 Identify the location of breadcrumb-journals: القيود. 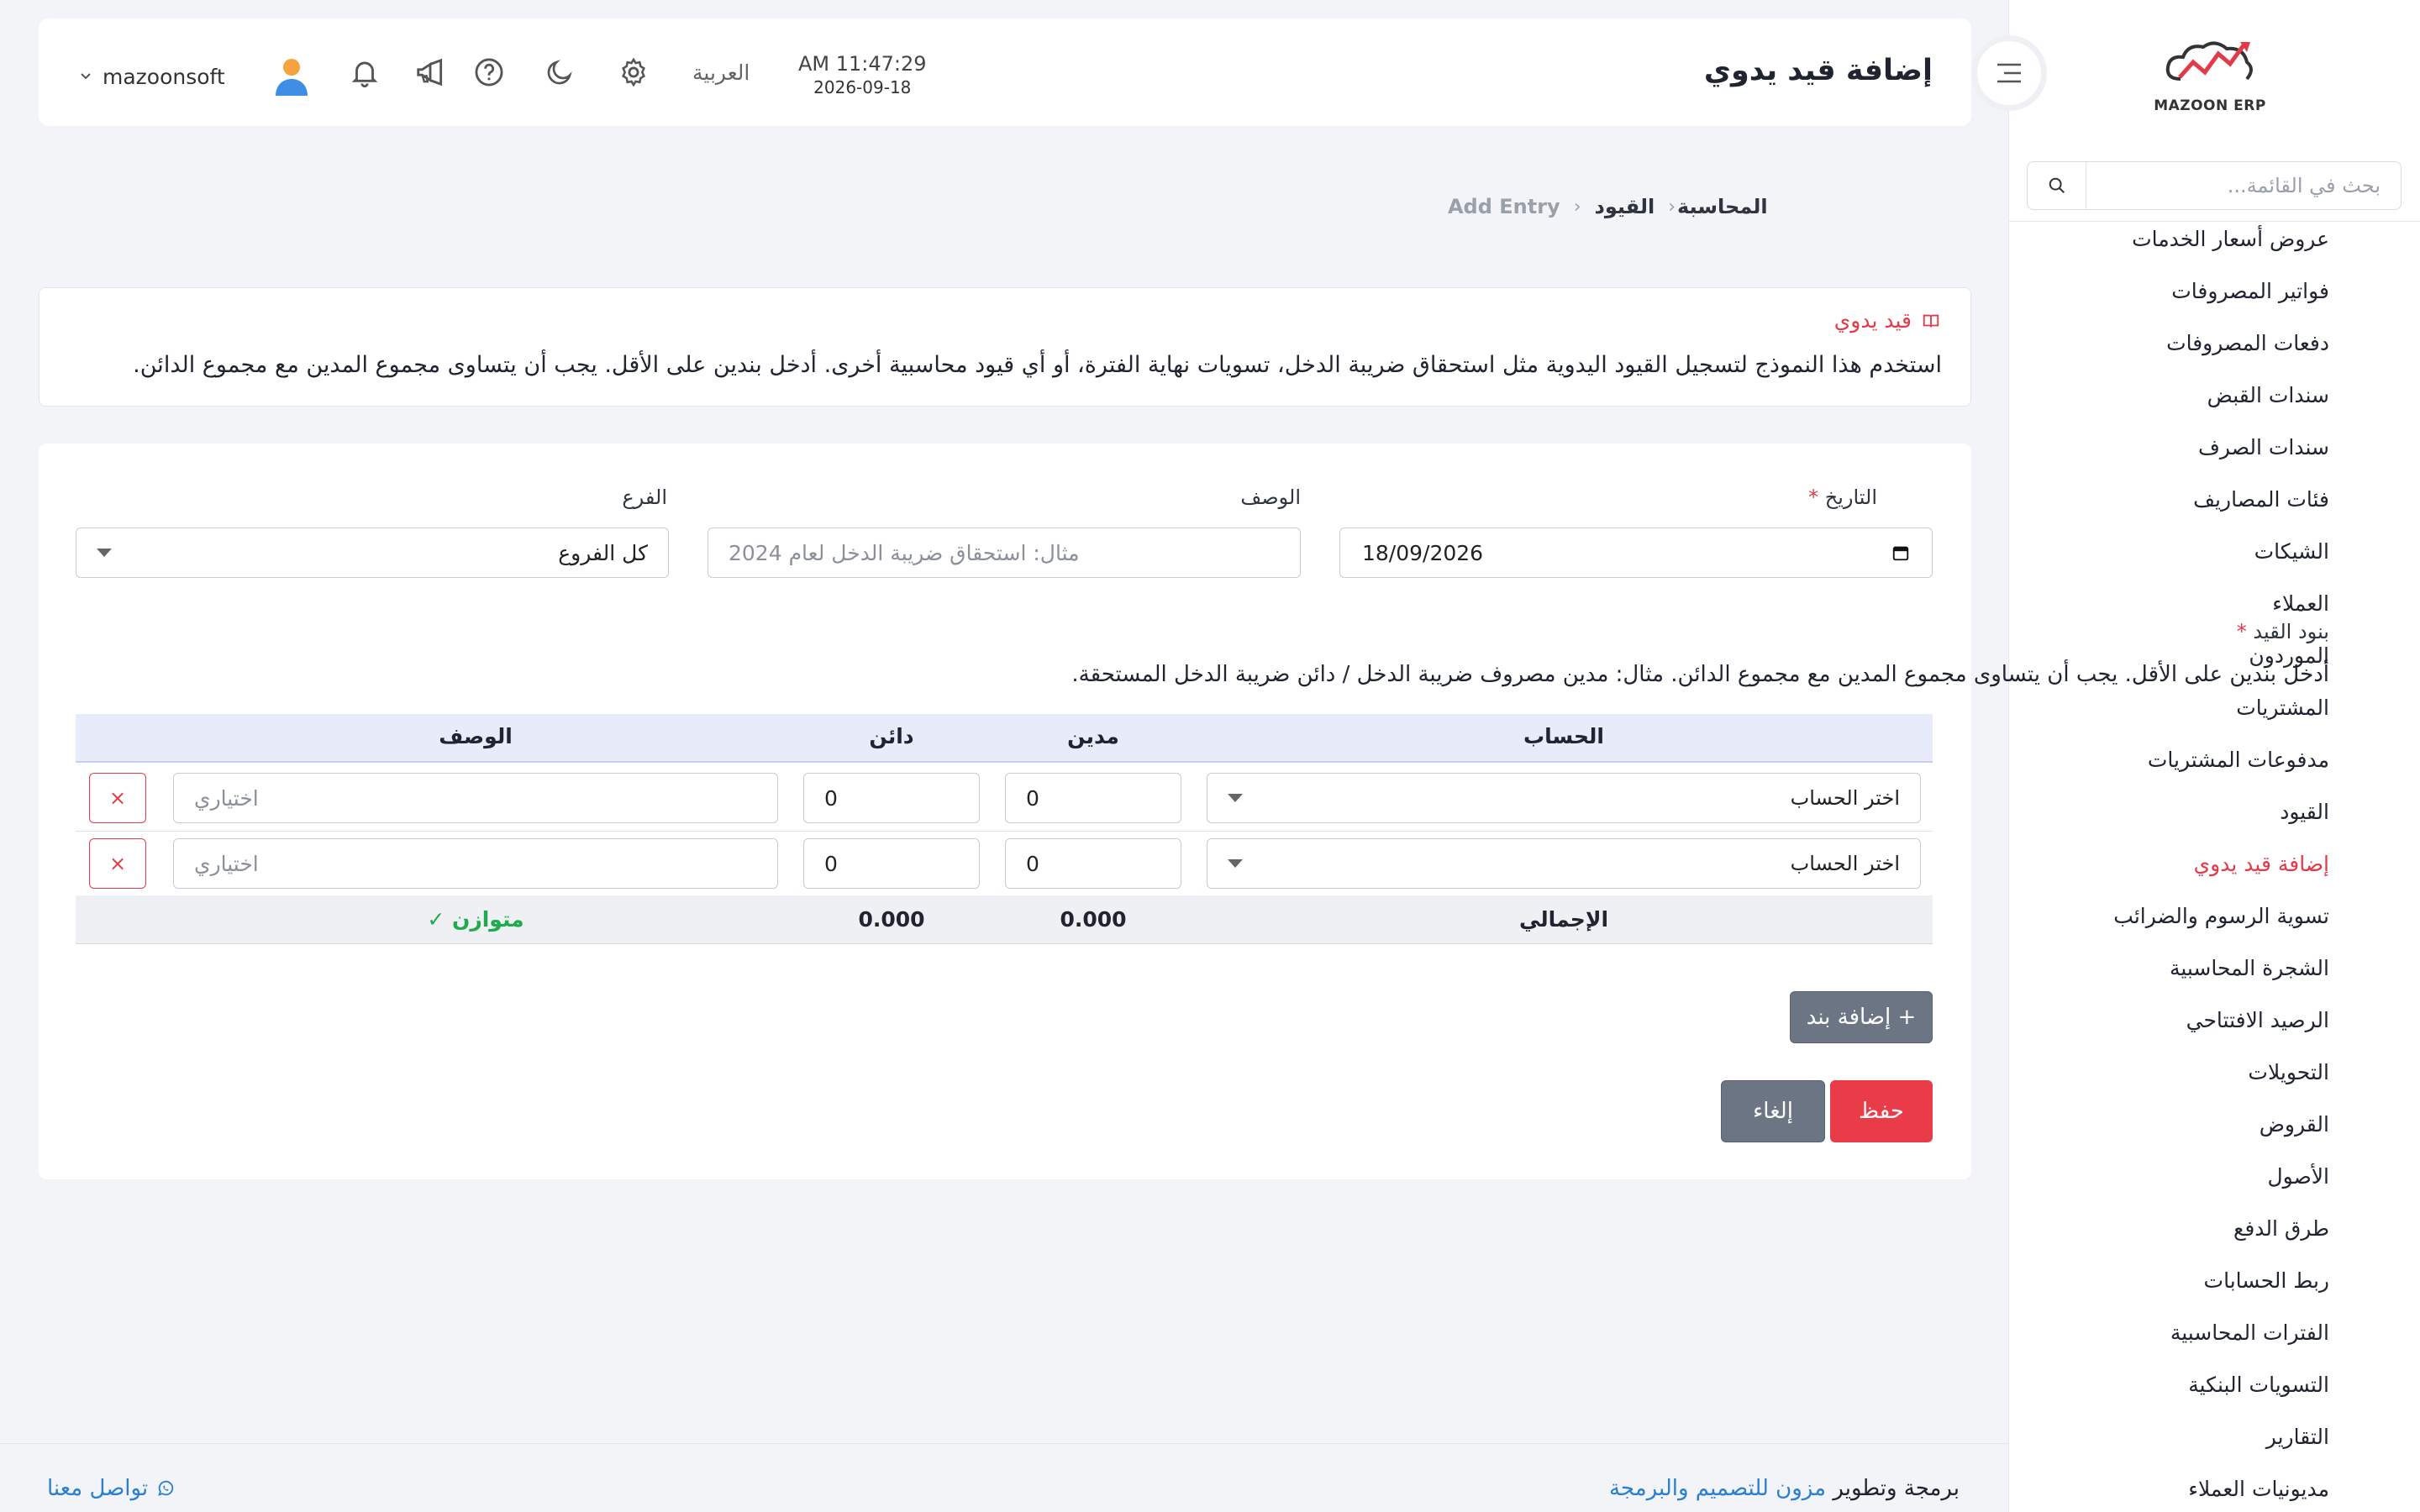
(1625, 206).